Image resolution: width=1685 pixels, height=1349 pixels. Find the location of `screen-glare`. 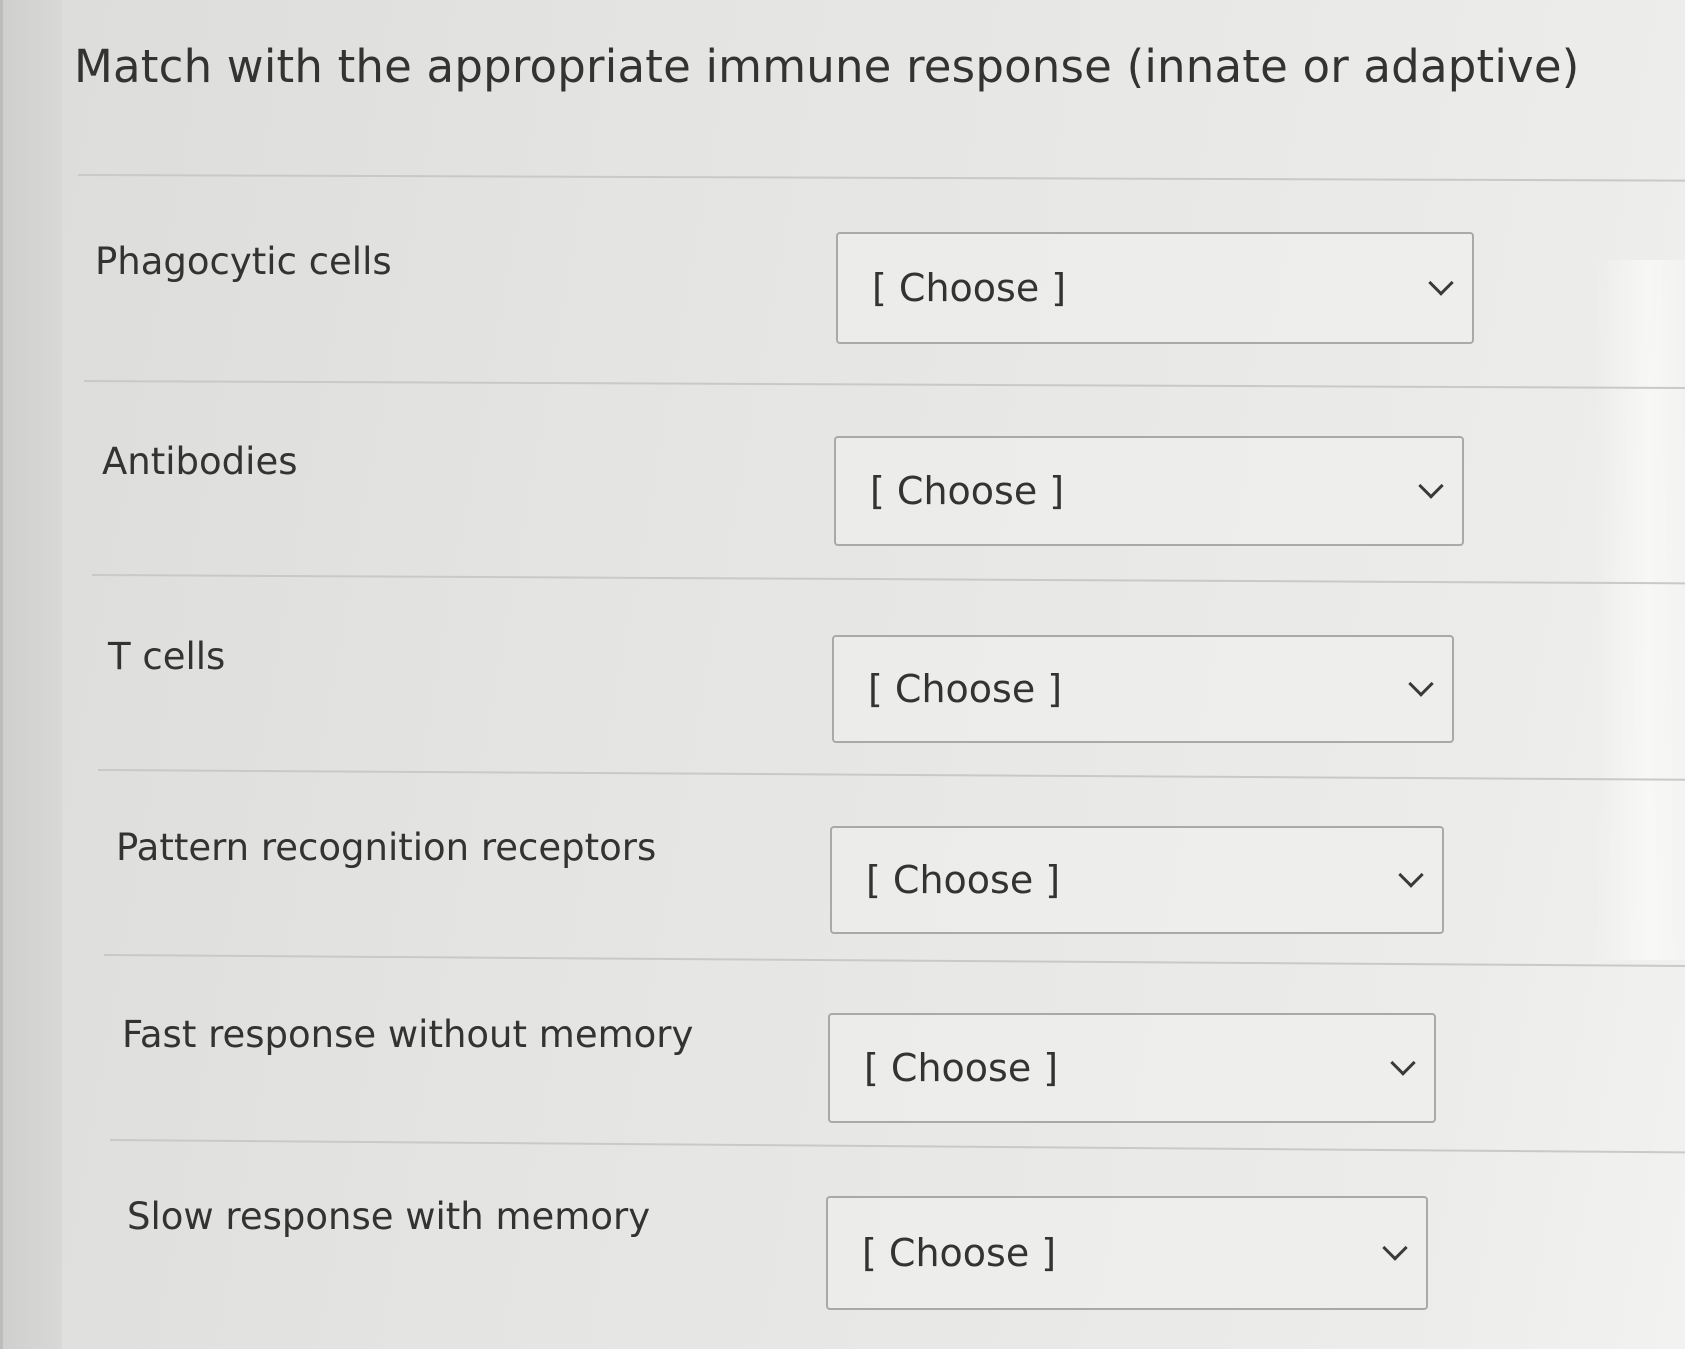

screen-glare is located at coordinates (1640, 610).